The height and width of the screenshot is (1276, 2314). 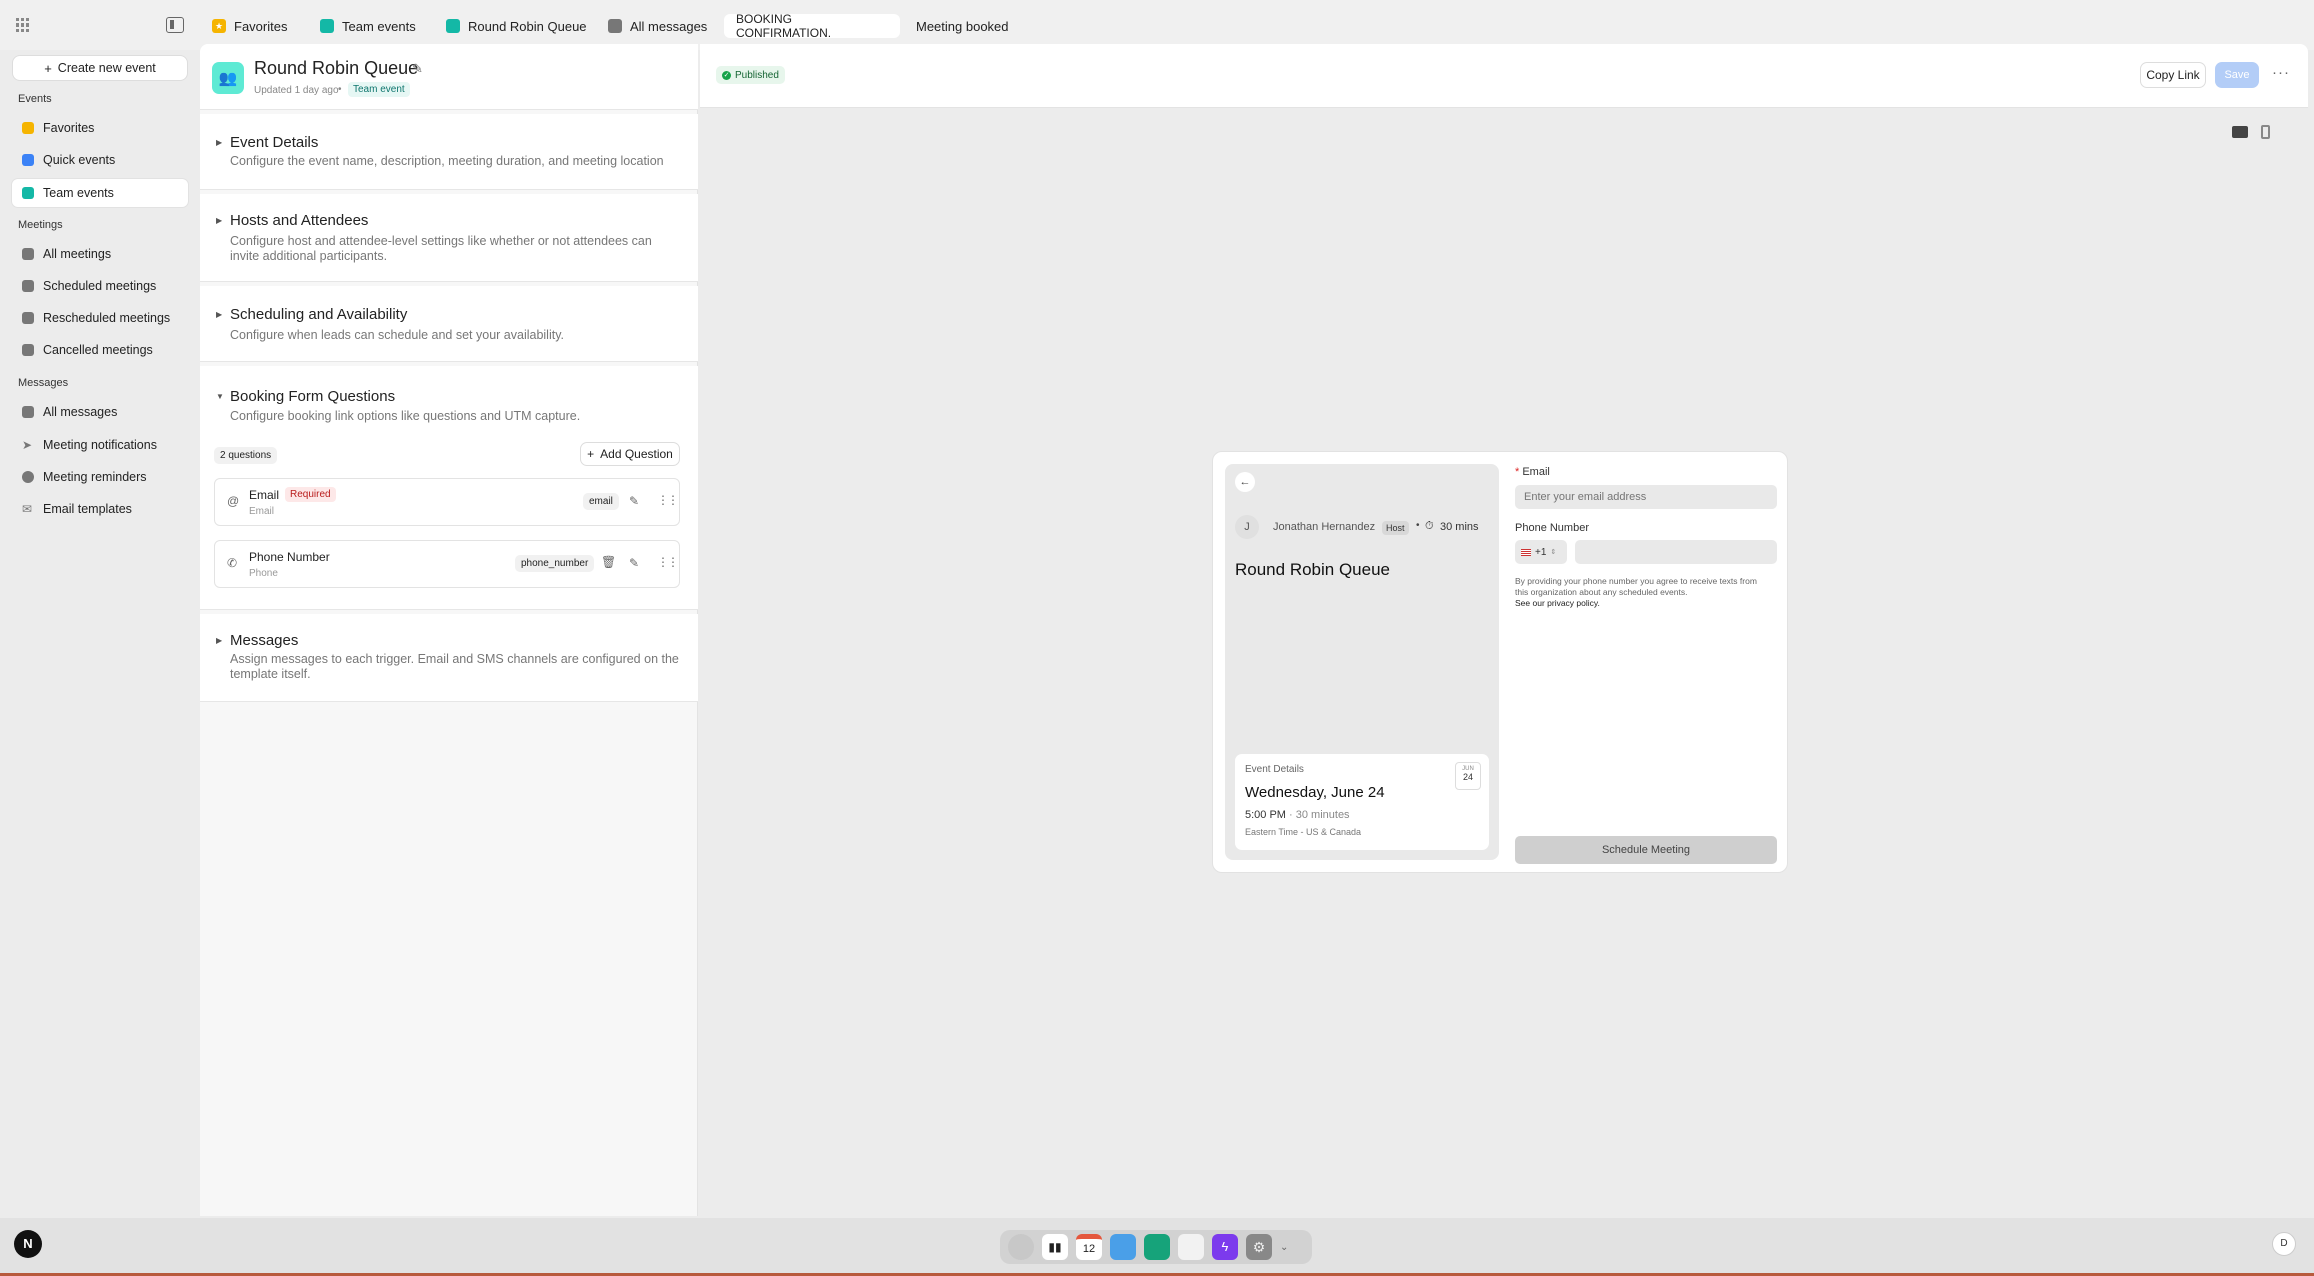 I want to click on settings-gear-icon: ⚙, so click(x=1259, y=1247).